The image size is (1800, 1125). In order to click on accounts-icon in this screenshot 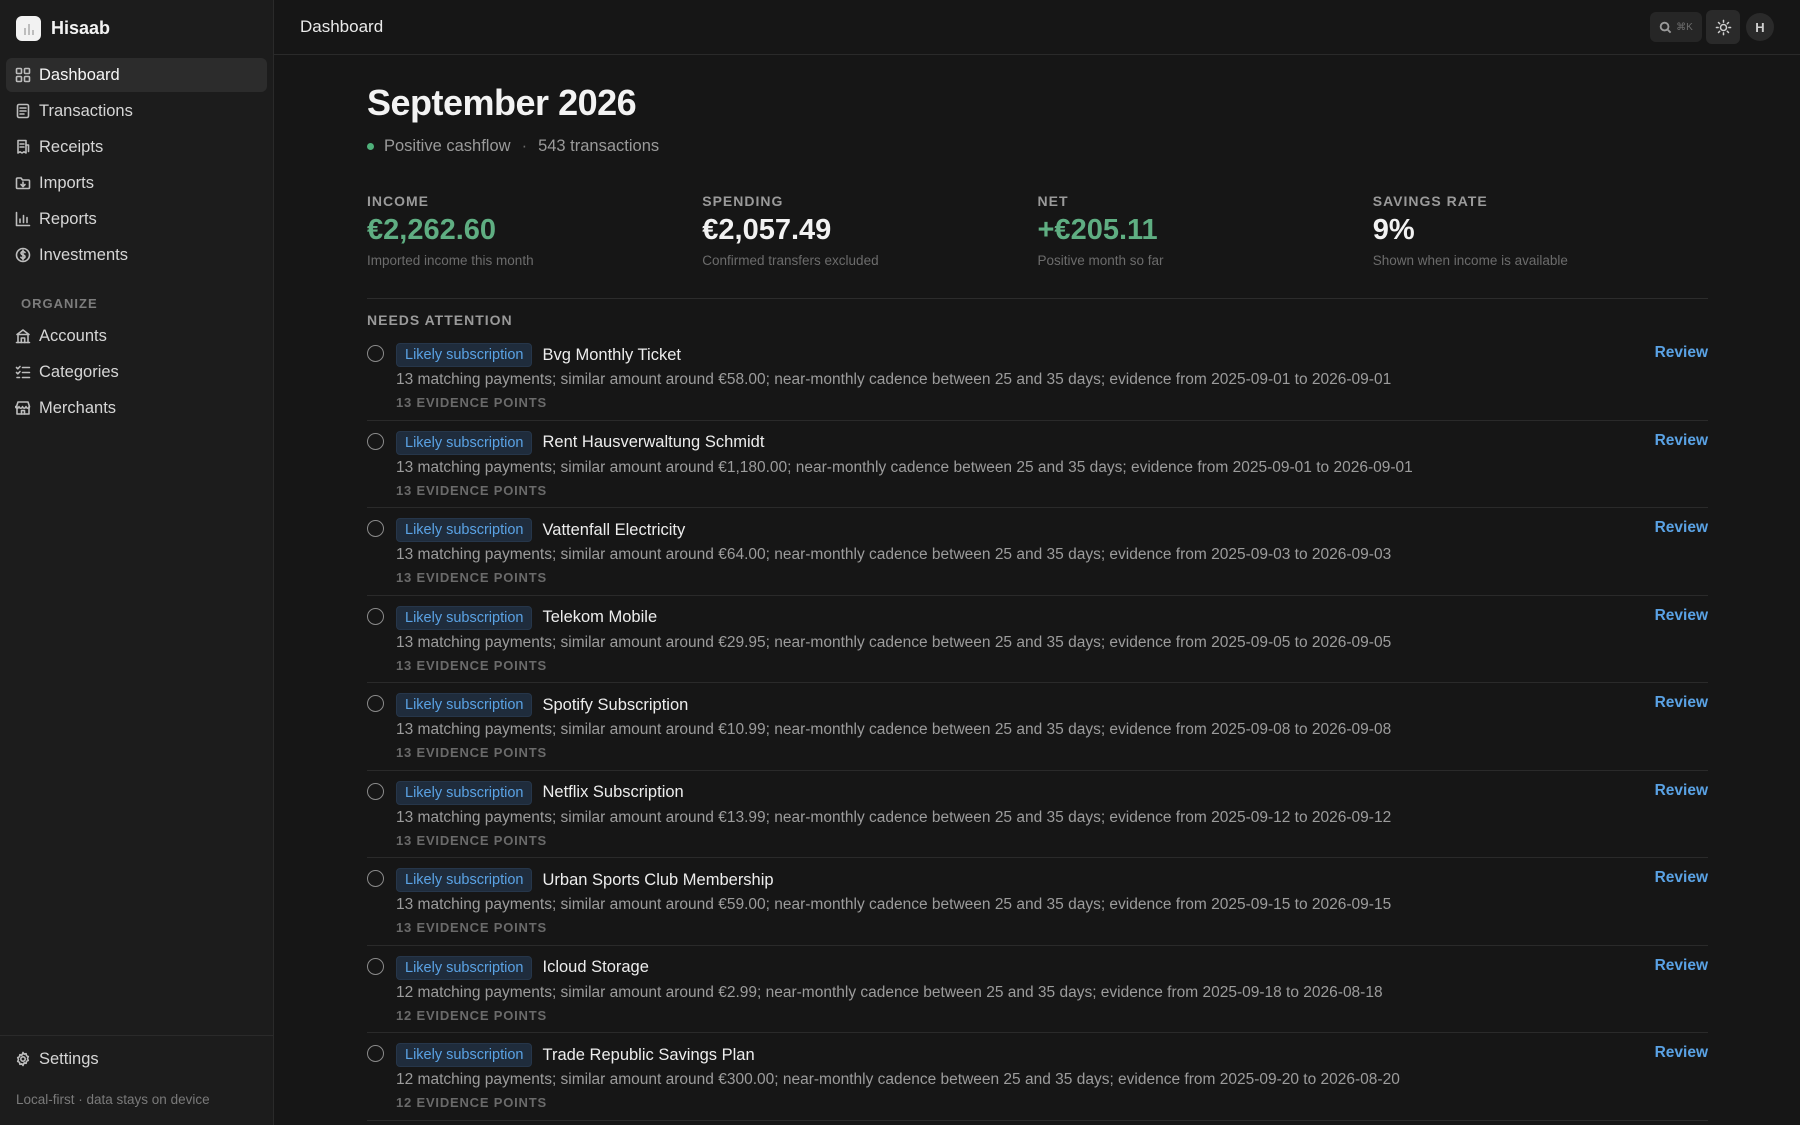, I will do `click(23, 336)`.